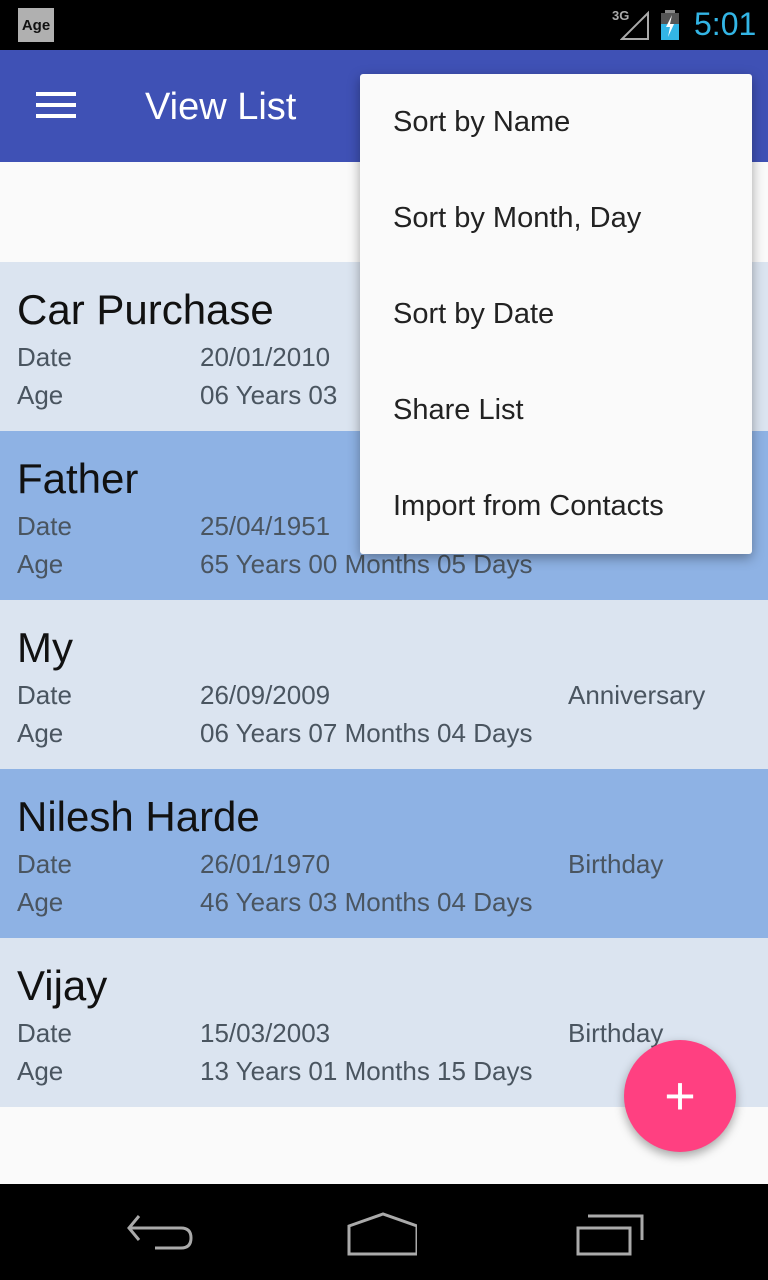 This screenshot has width=768, height=1280. I want to click on menu-item-import-from-contacts: Import from Contacts, so click(556, 506).